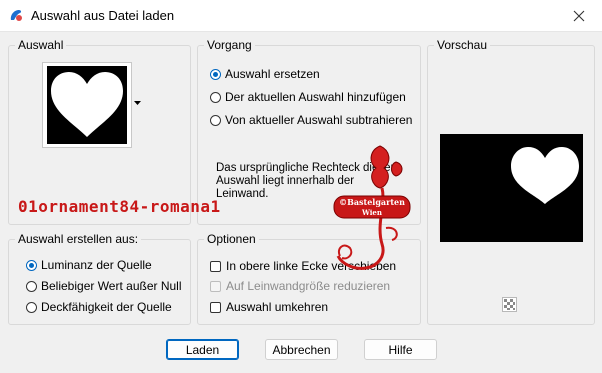 This screenshot has height=373, width=602. What do you see at coordinates (106, 307) in the screenshot?
I see `radio-label: Deckfähigkeit der Quelle` at bounding box center [106, 307].